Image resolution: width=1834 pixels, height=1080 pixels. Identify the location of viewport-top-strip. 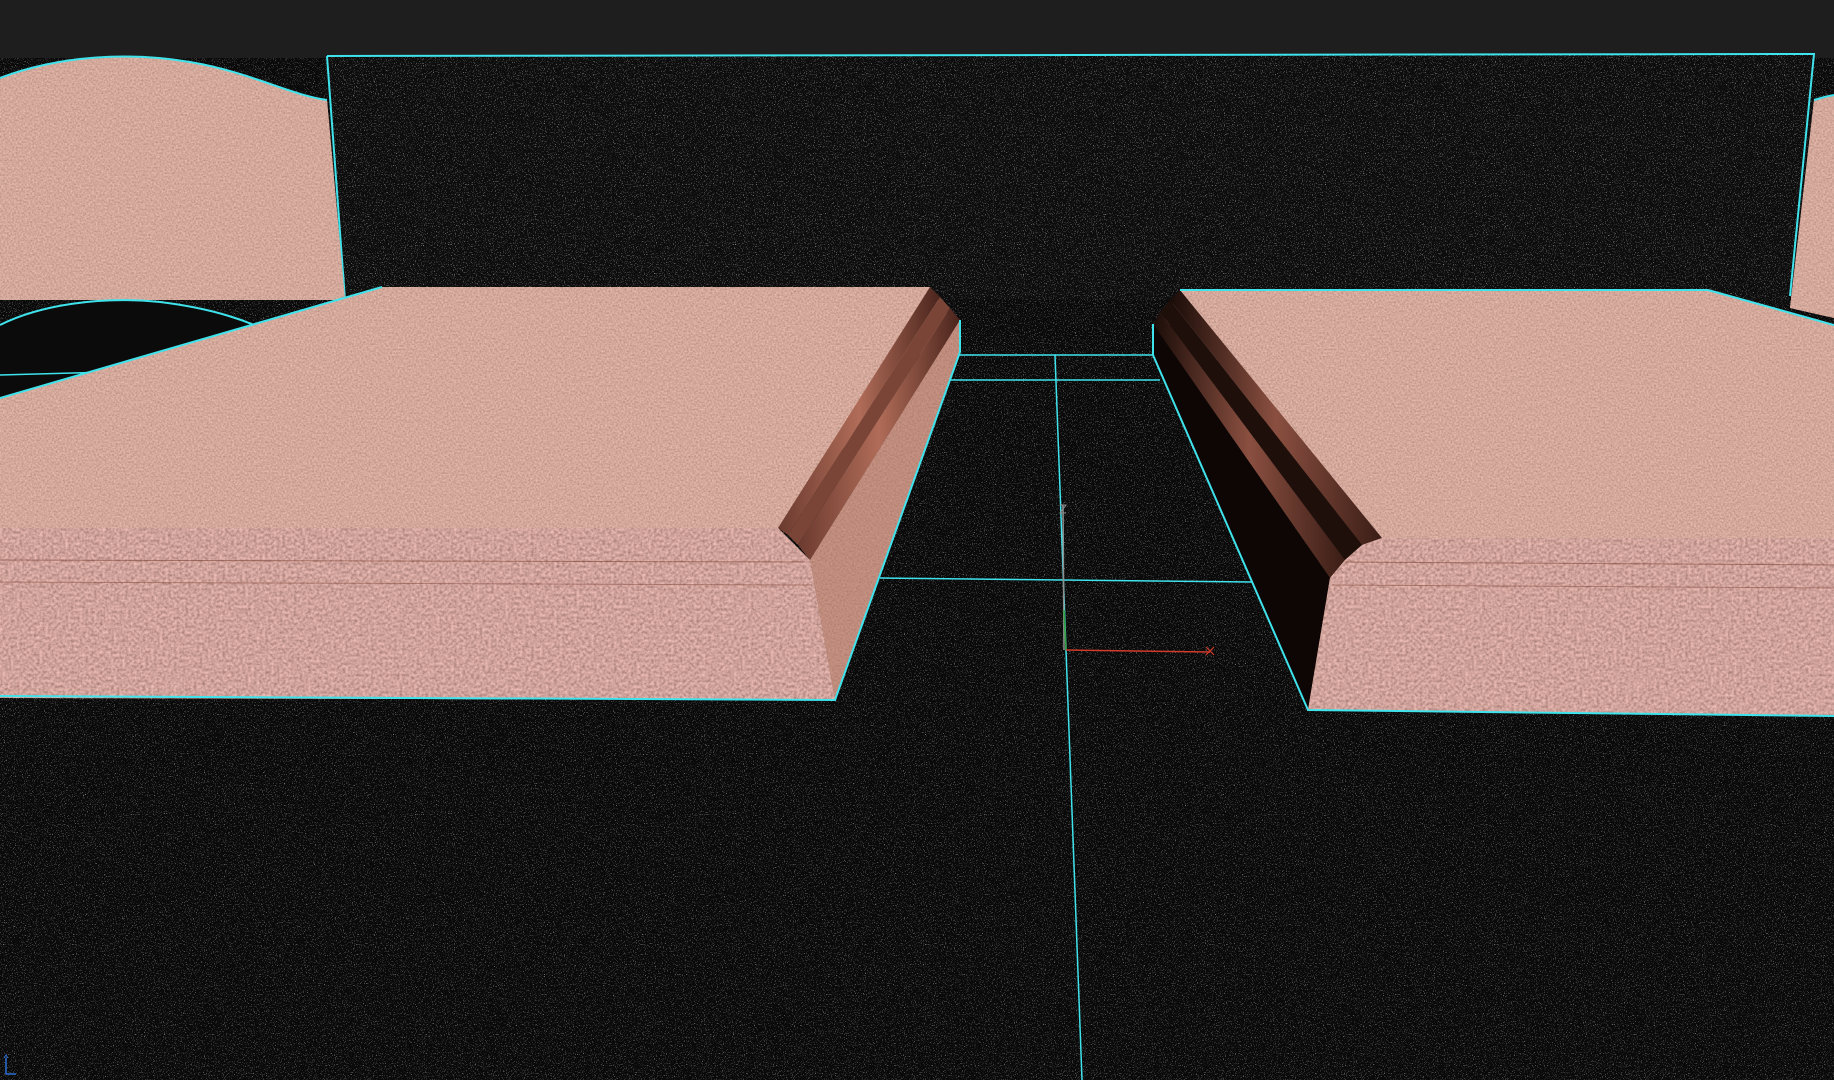
(917, 29).